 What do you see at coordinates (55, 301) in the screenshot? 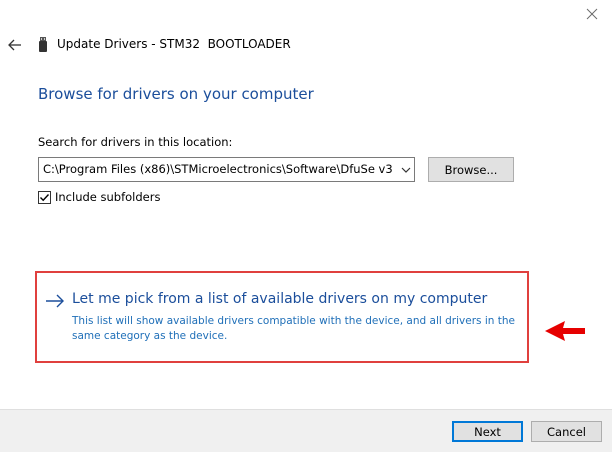
I see `right-arrow-icon` at bounding box center [55, 301].